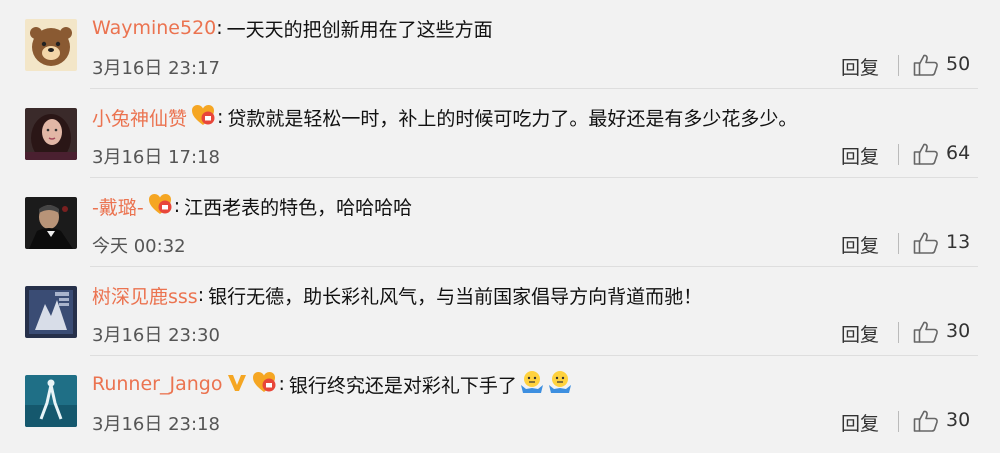 The width and height of the screenshot is (1000, 453). I want to click on comment-text: 江西老表的特色，哈哈哈哈, so click(298, 207).